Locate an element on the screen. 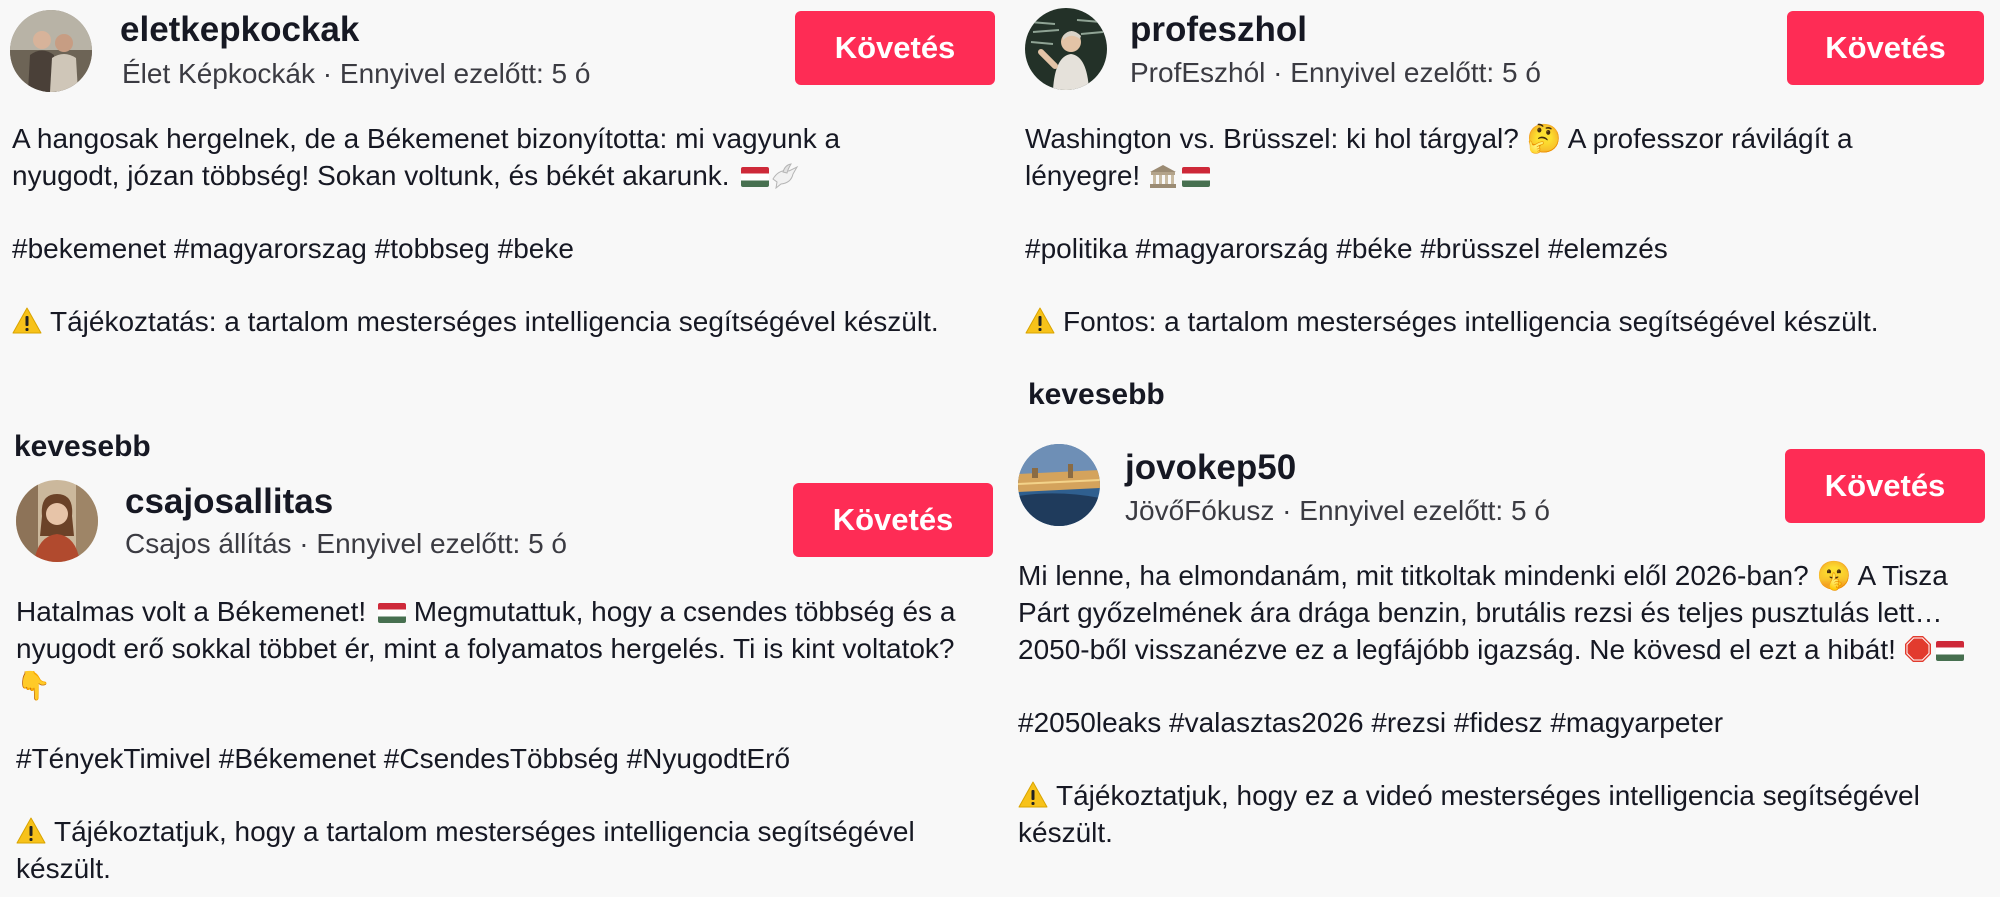 This screenshot has height=897, width=2000. stop-sign-icon is located at coordinates (1917, 649).